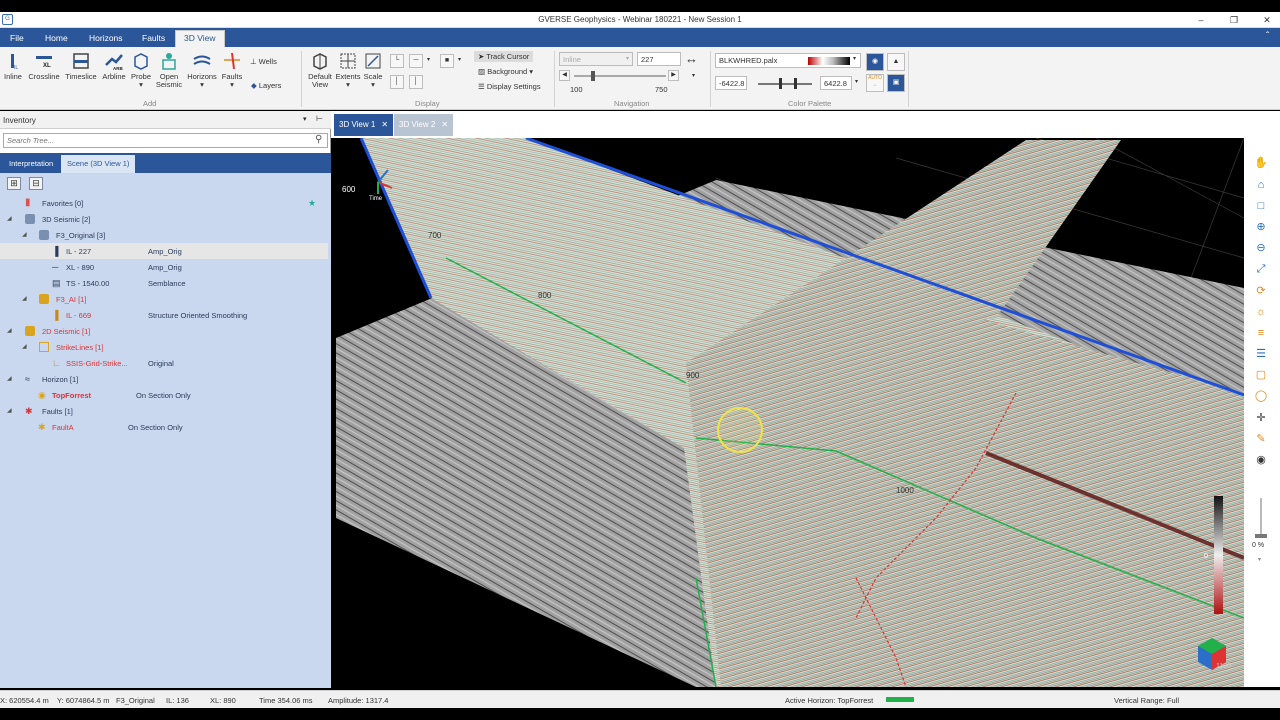  What do you see at coordinates (164, 411) in the screenshot?
I see `tree-item: ◢ ✱ Faults [1]` at bounding box center [164, 411].